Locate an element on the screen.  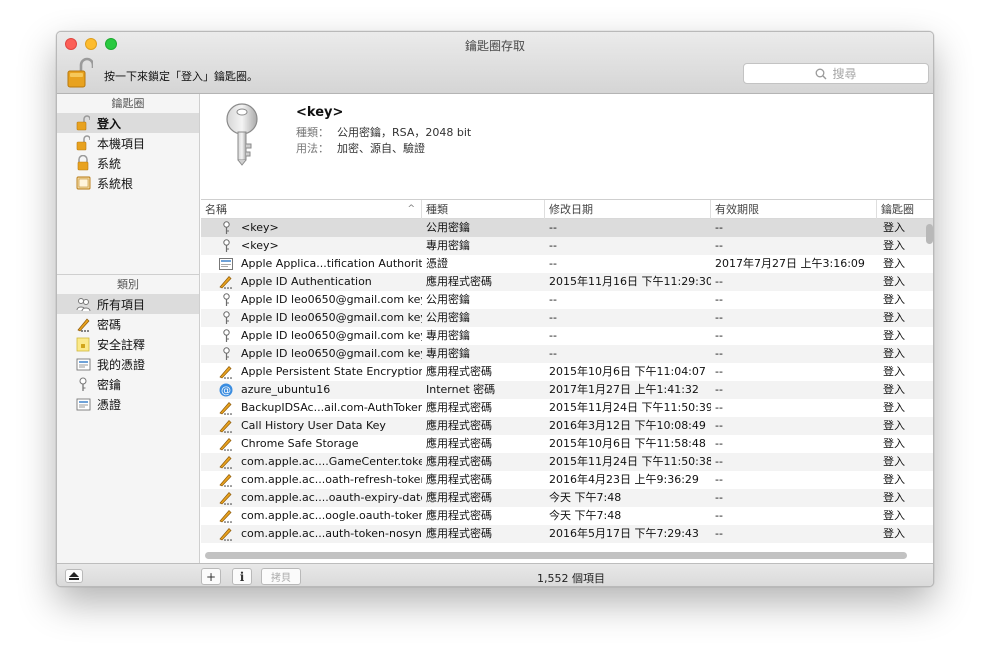
cell-name-text: Apple ID Authentication is located at coordinates (306, 281).